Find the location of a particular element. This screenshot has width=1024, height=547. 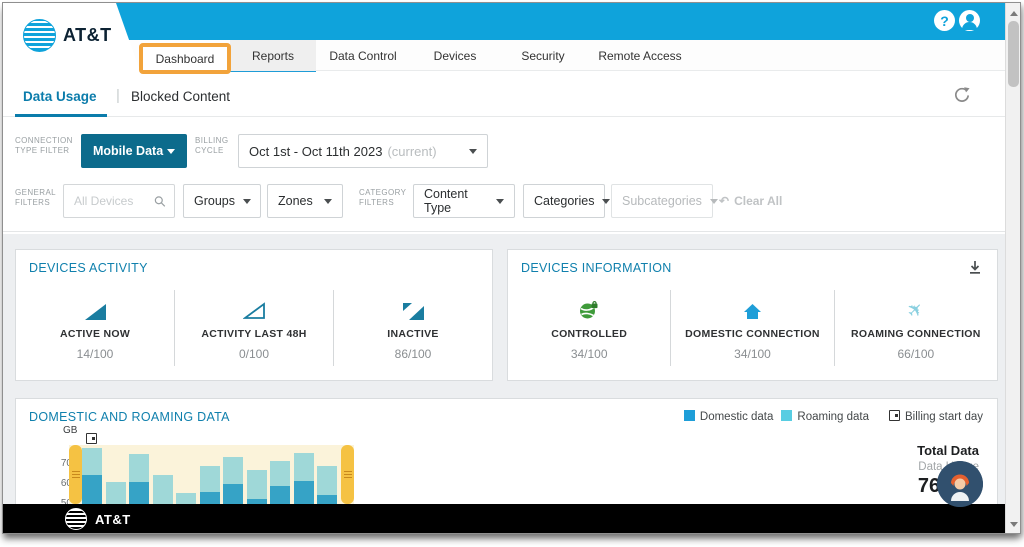

chat-assistant-button is located at coordinates (960, 484).